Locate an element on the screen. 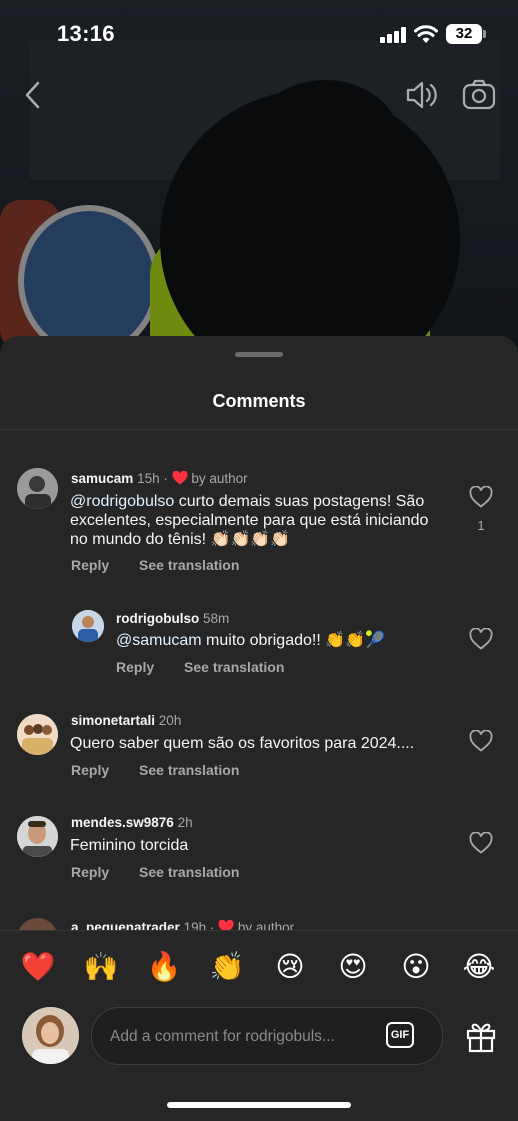 Image resolution: width=518 pixels, height=1121 pixels. mention-link: @samucam is located at coordinates (159, 640).